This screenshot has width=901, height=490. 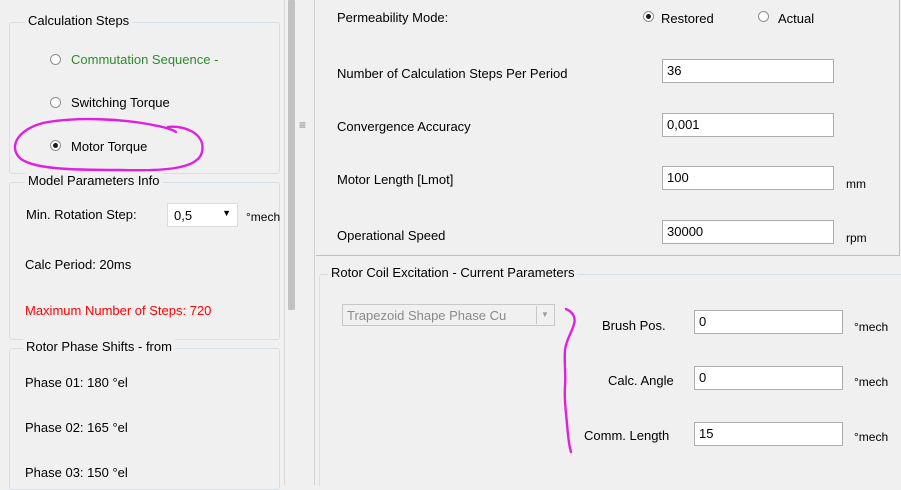 I want to click on min-rotation-unit: °mech, so click(x=263, y=217).